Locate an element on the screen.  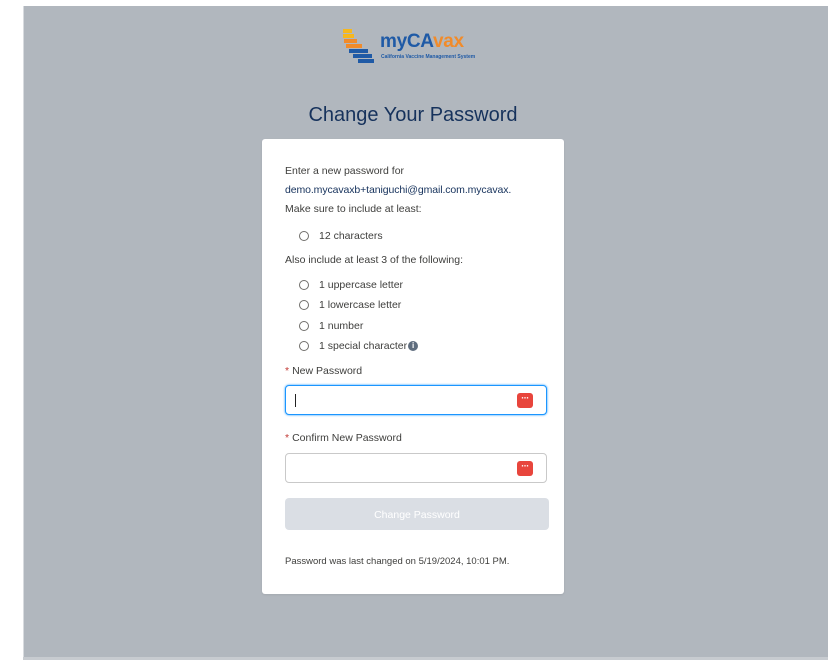
logo-word-ca: CA is located at coordinates (420, 41).